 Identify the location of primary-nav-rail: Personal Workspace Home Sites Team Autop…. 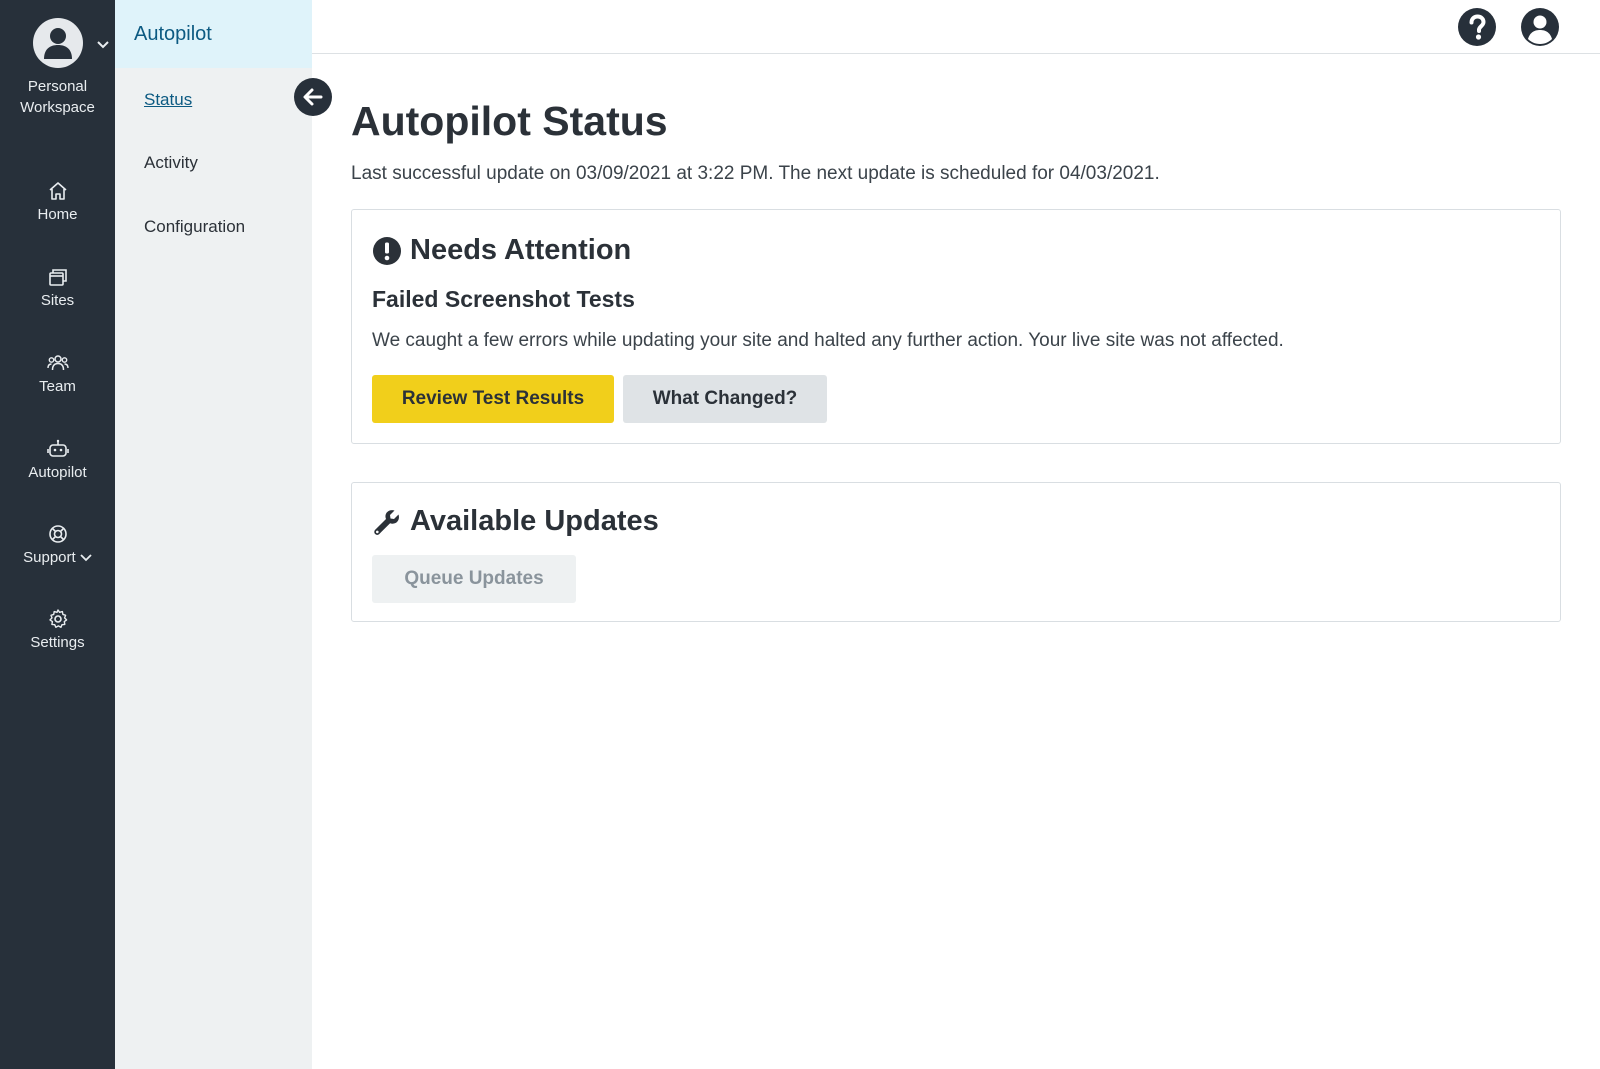
(57, 534).